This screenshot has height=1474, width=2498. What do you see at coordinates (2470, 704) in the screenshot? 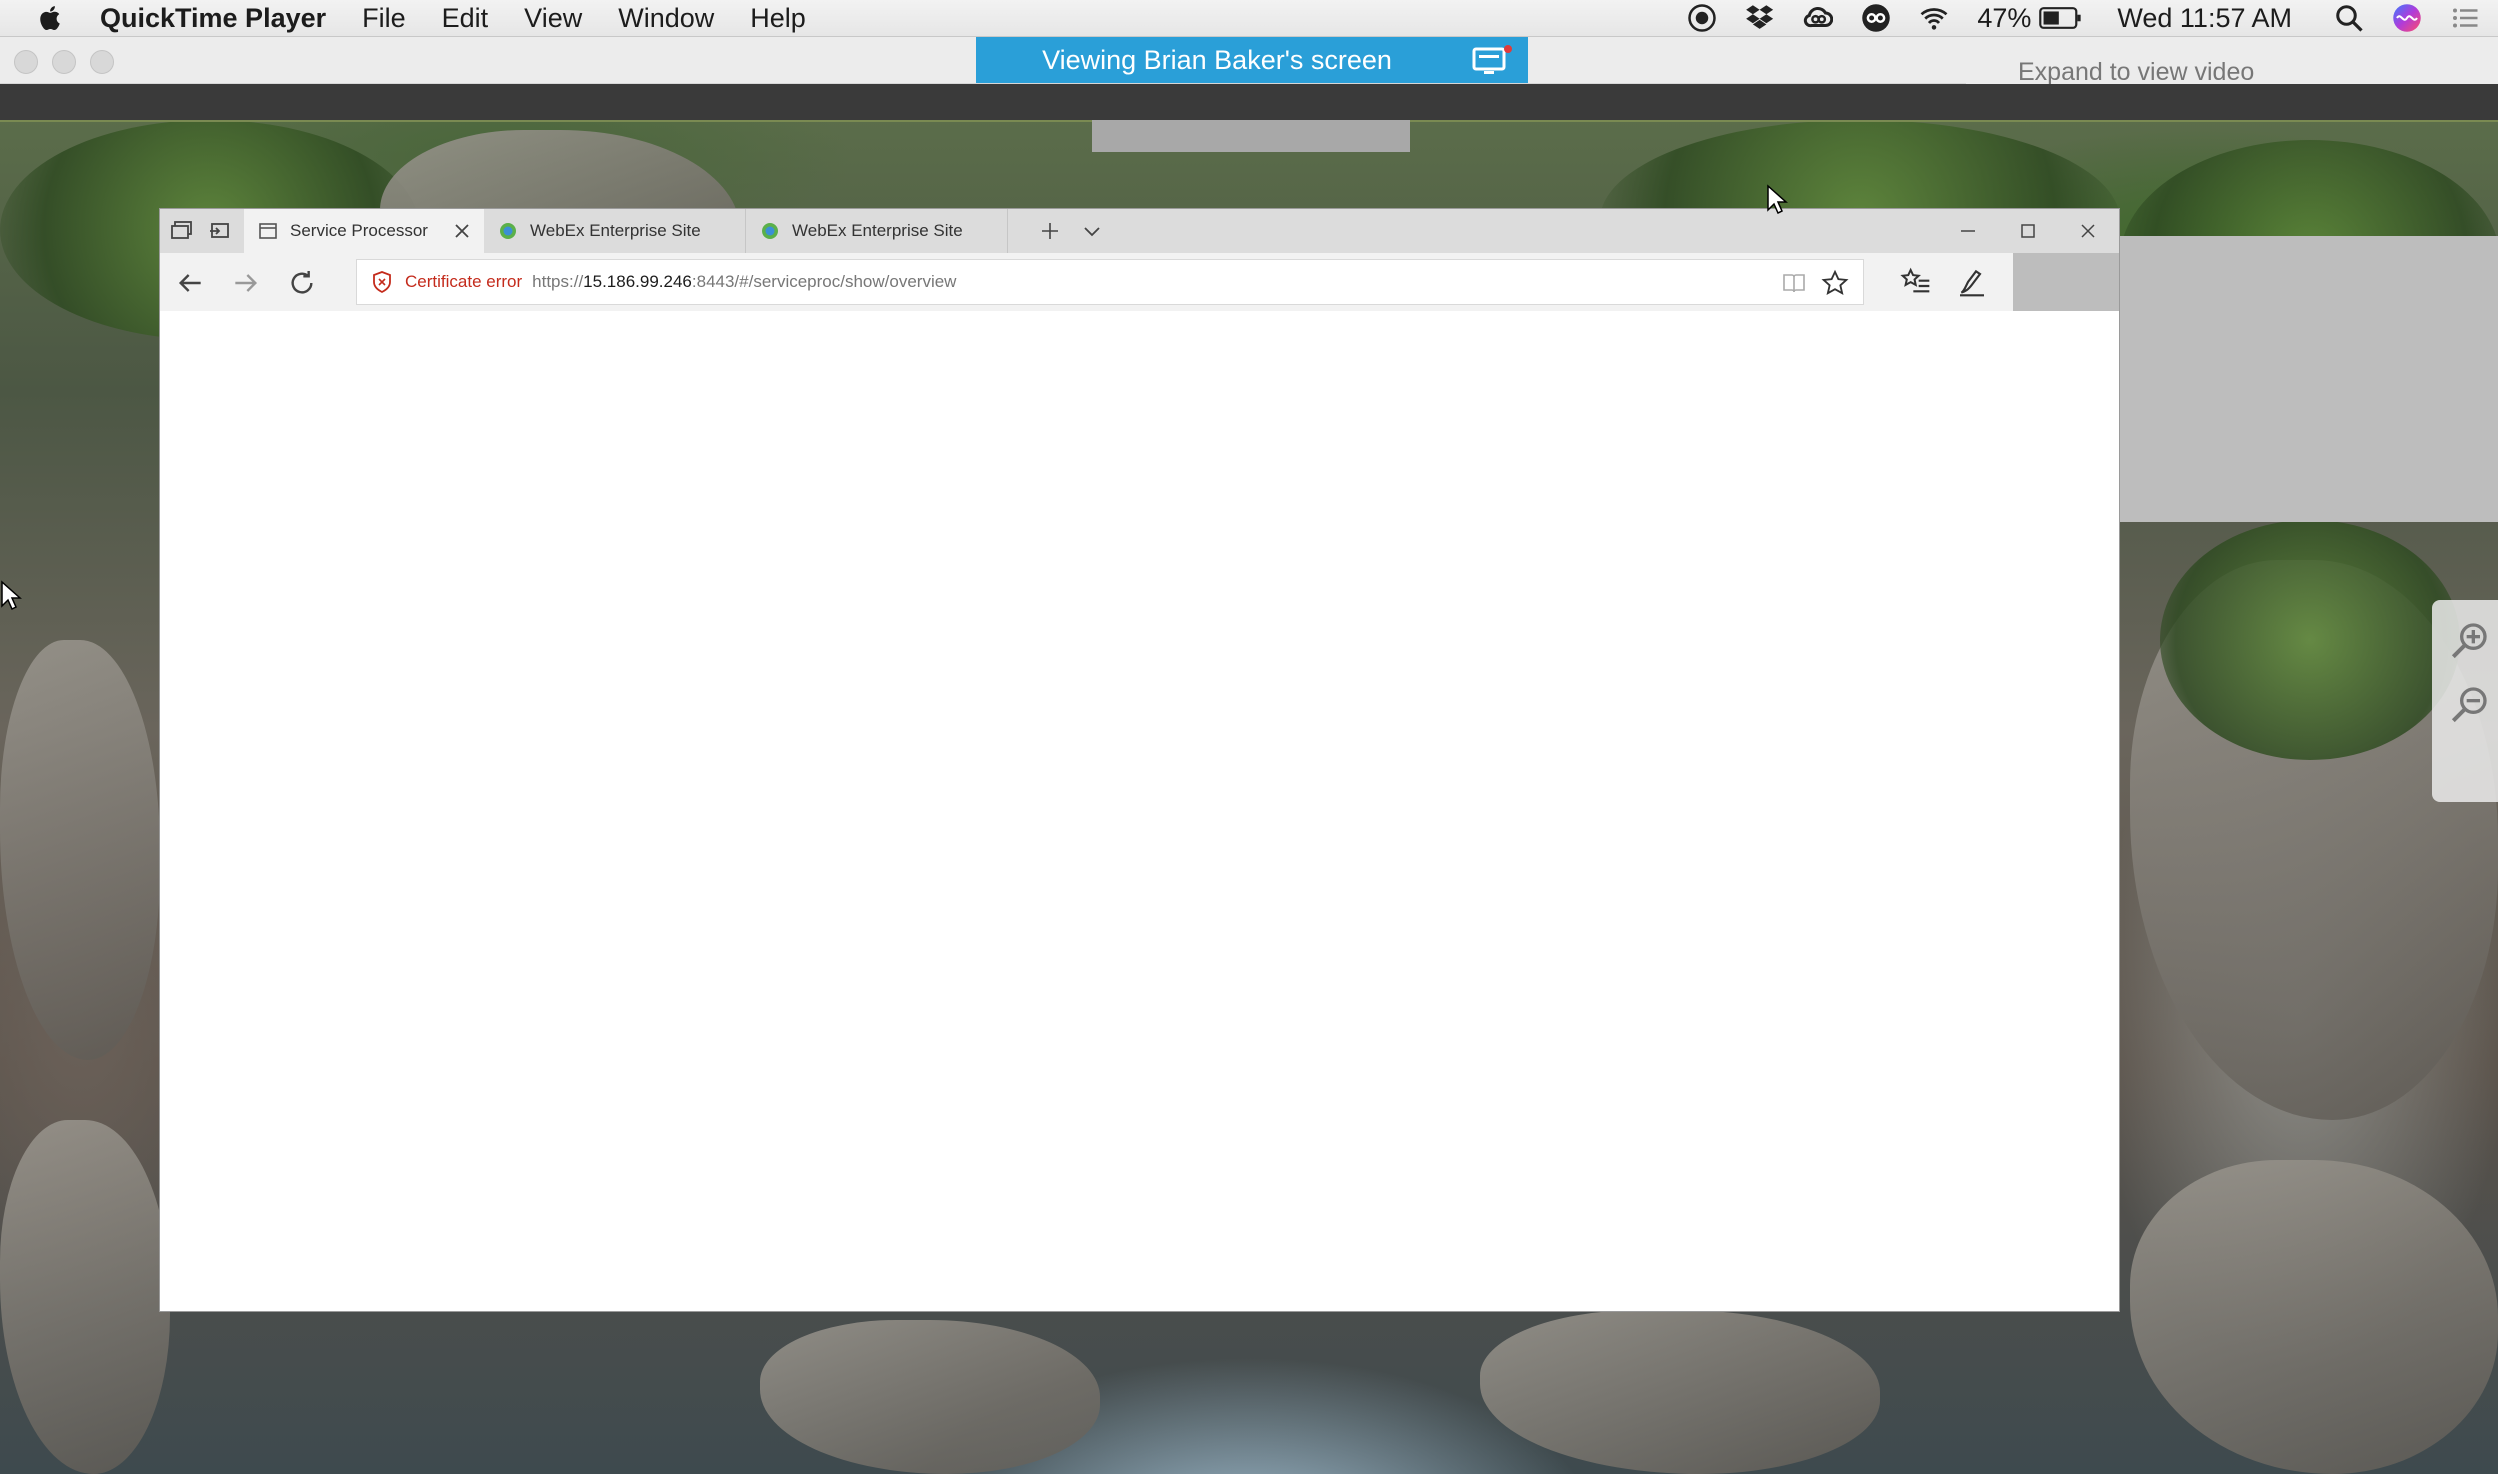
I see `zoom-out-icon` at bounding box center [2470, 704].